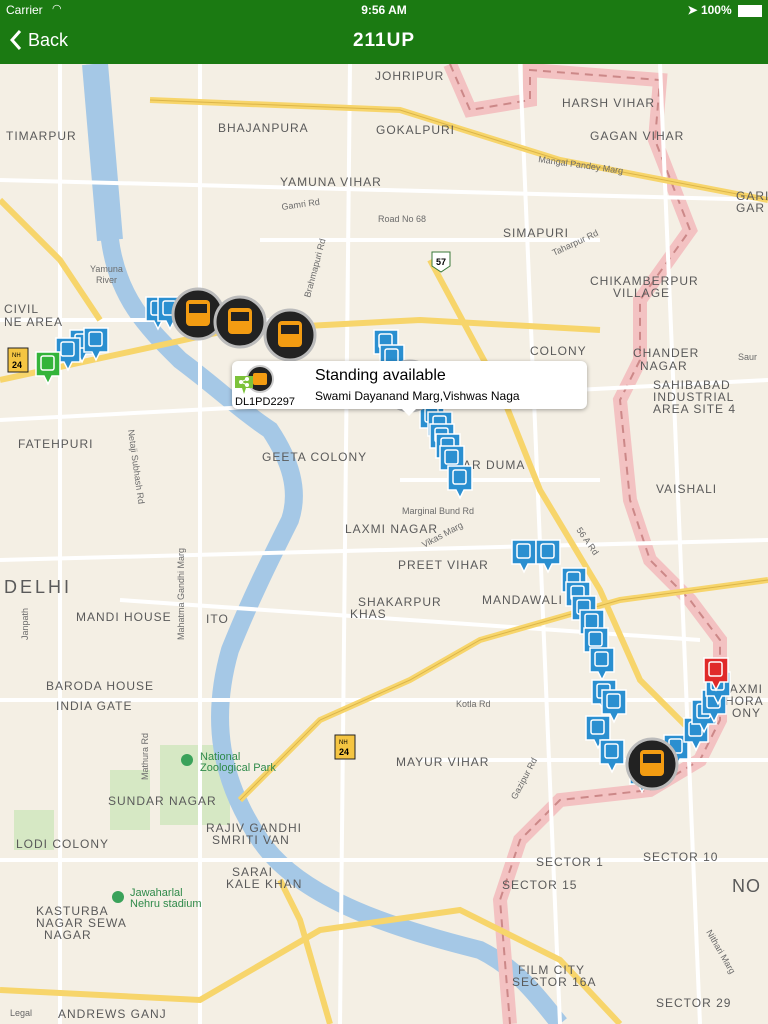  What do you see at coordinates (536, 233) in the screenshot?
I see `map-label: SIMAPURI` at bounding box center [536, 233].